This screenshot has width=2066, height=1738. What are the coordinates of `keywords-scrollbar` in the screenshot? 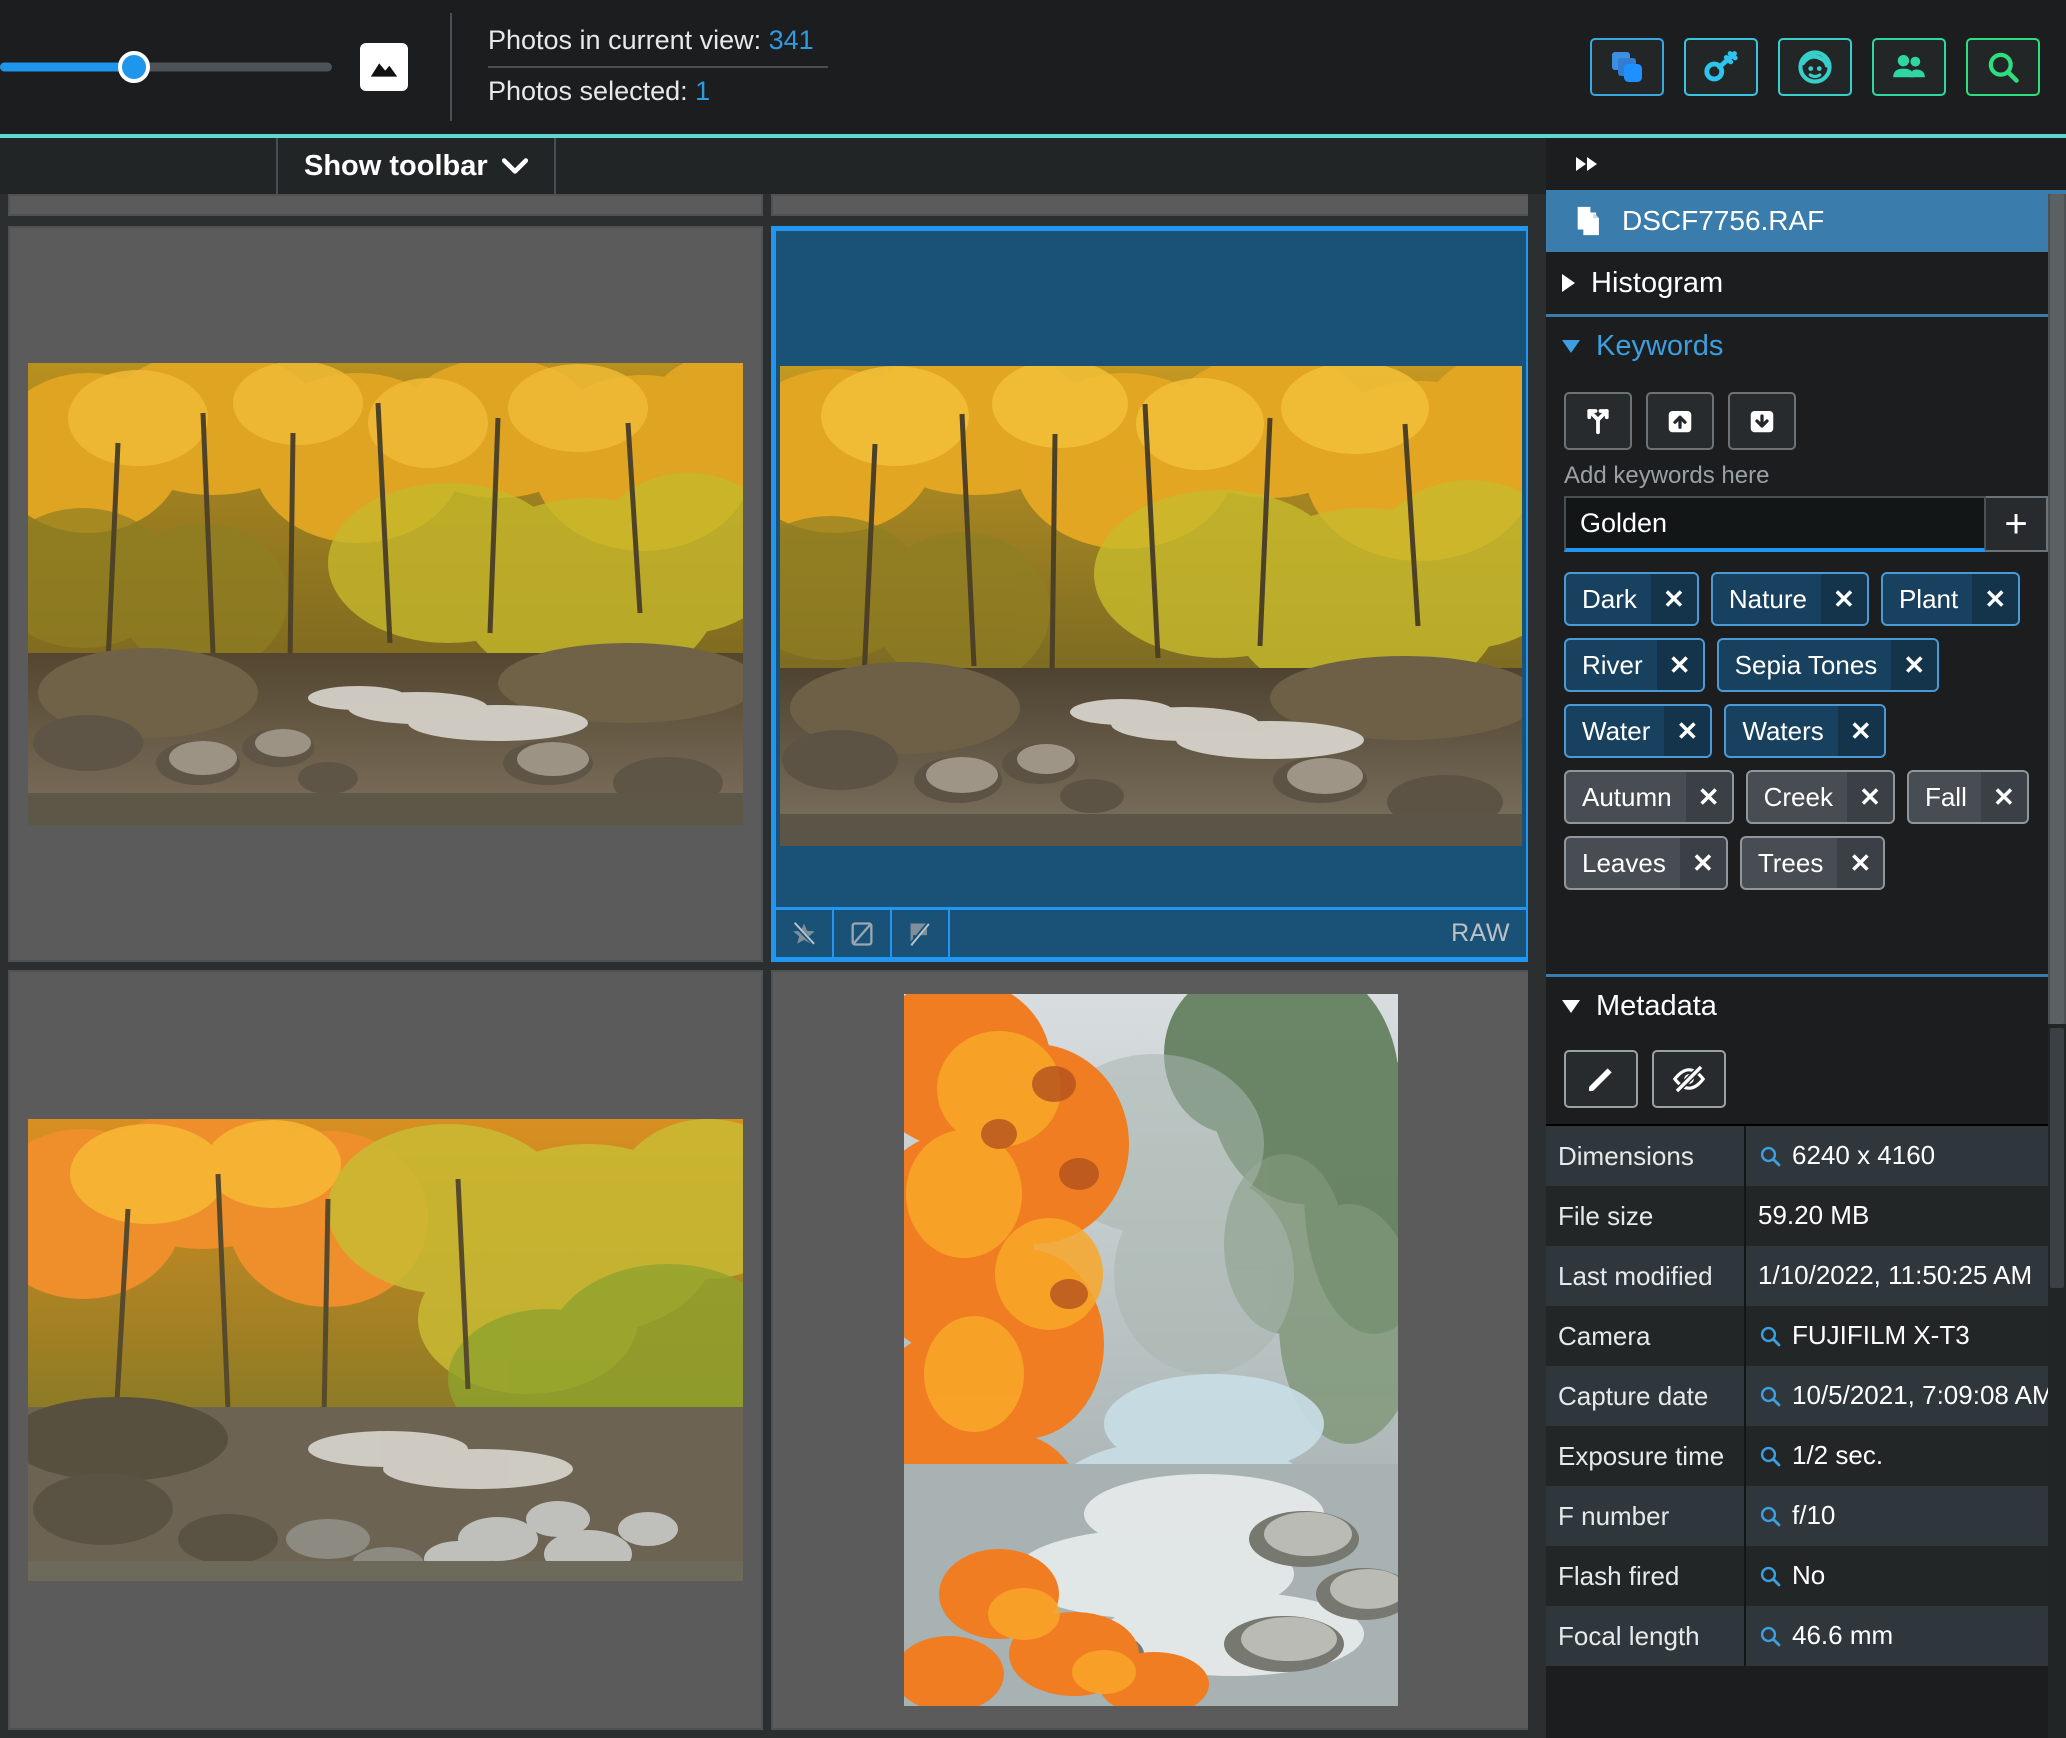 It's located at (2057, 609).